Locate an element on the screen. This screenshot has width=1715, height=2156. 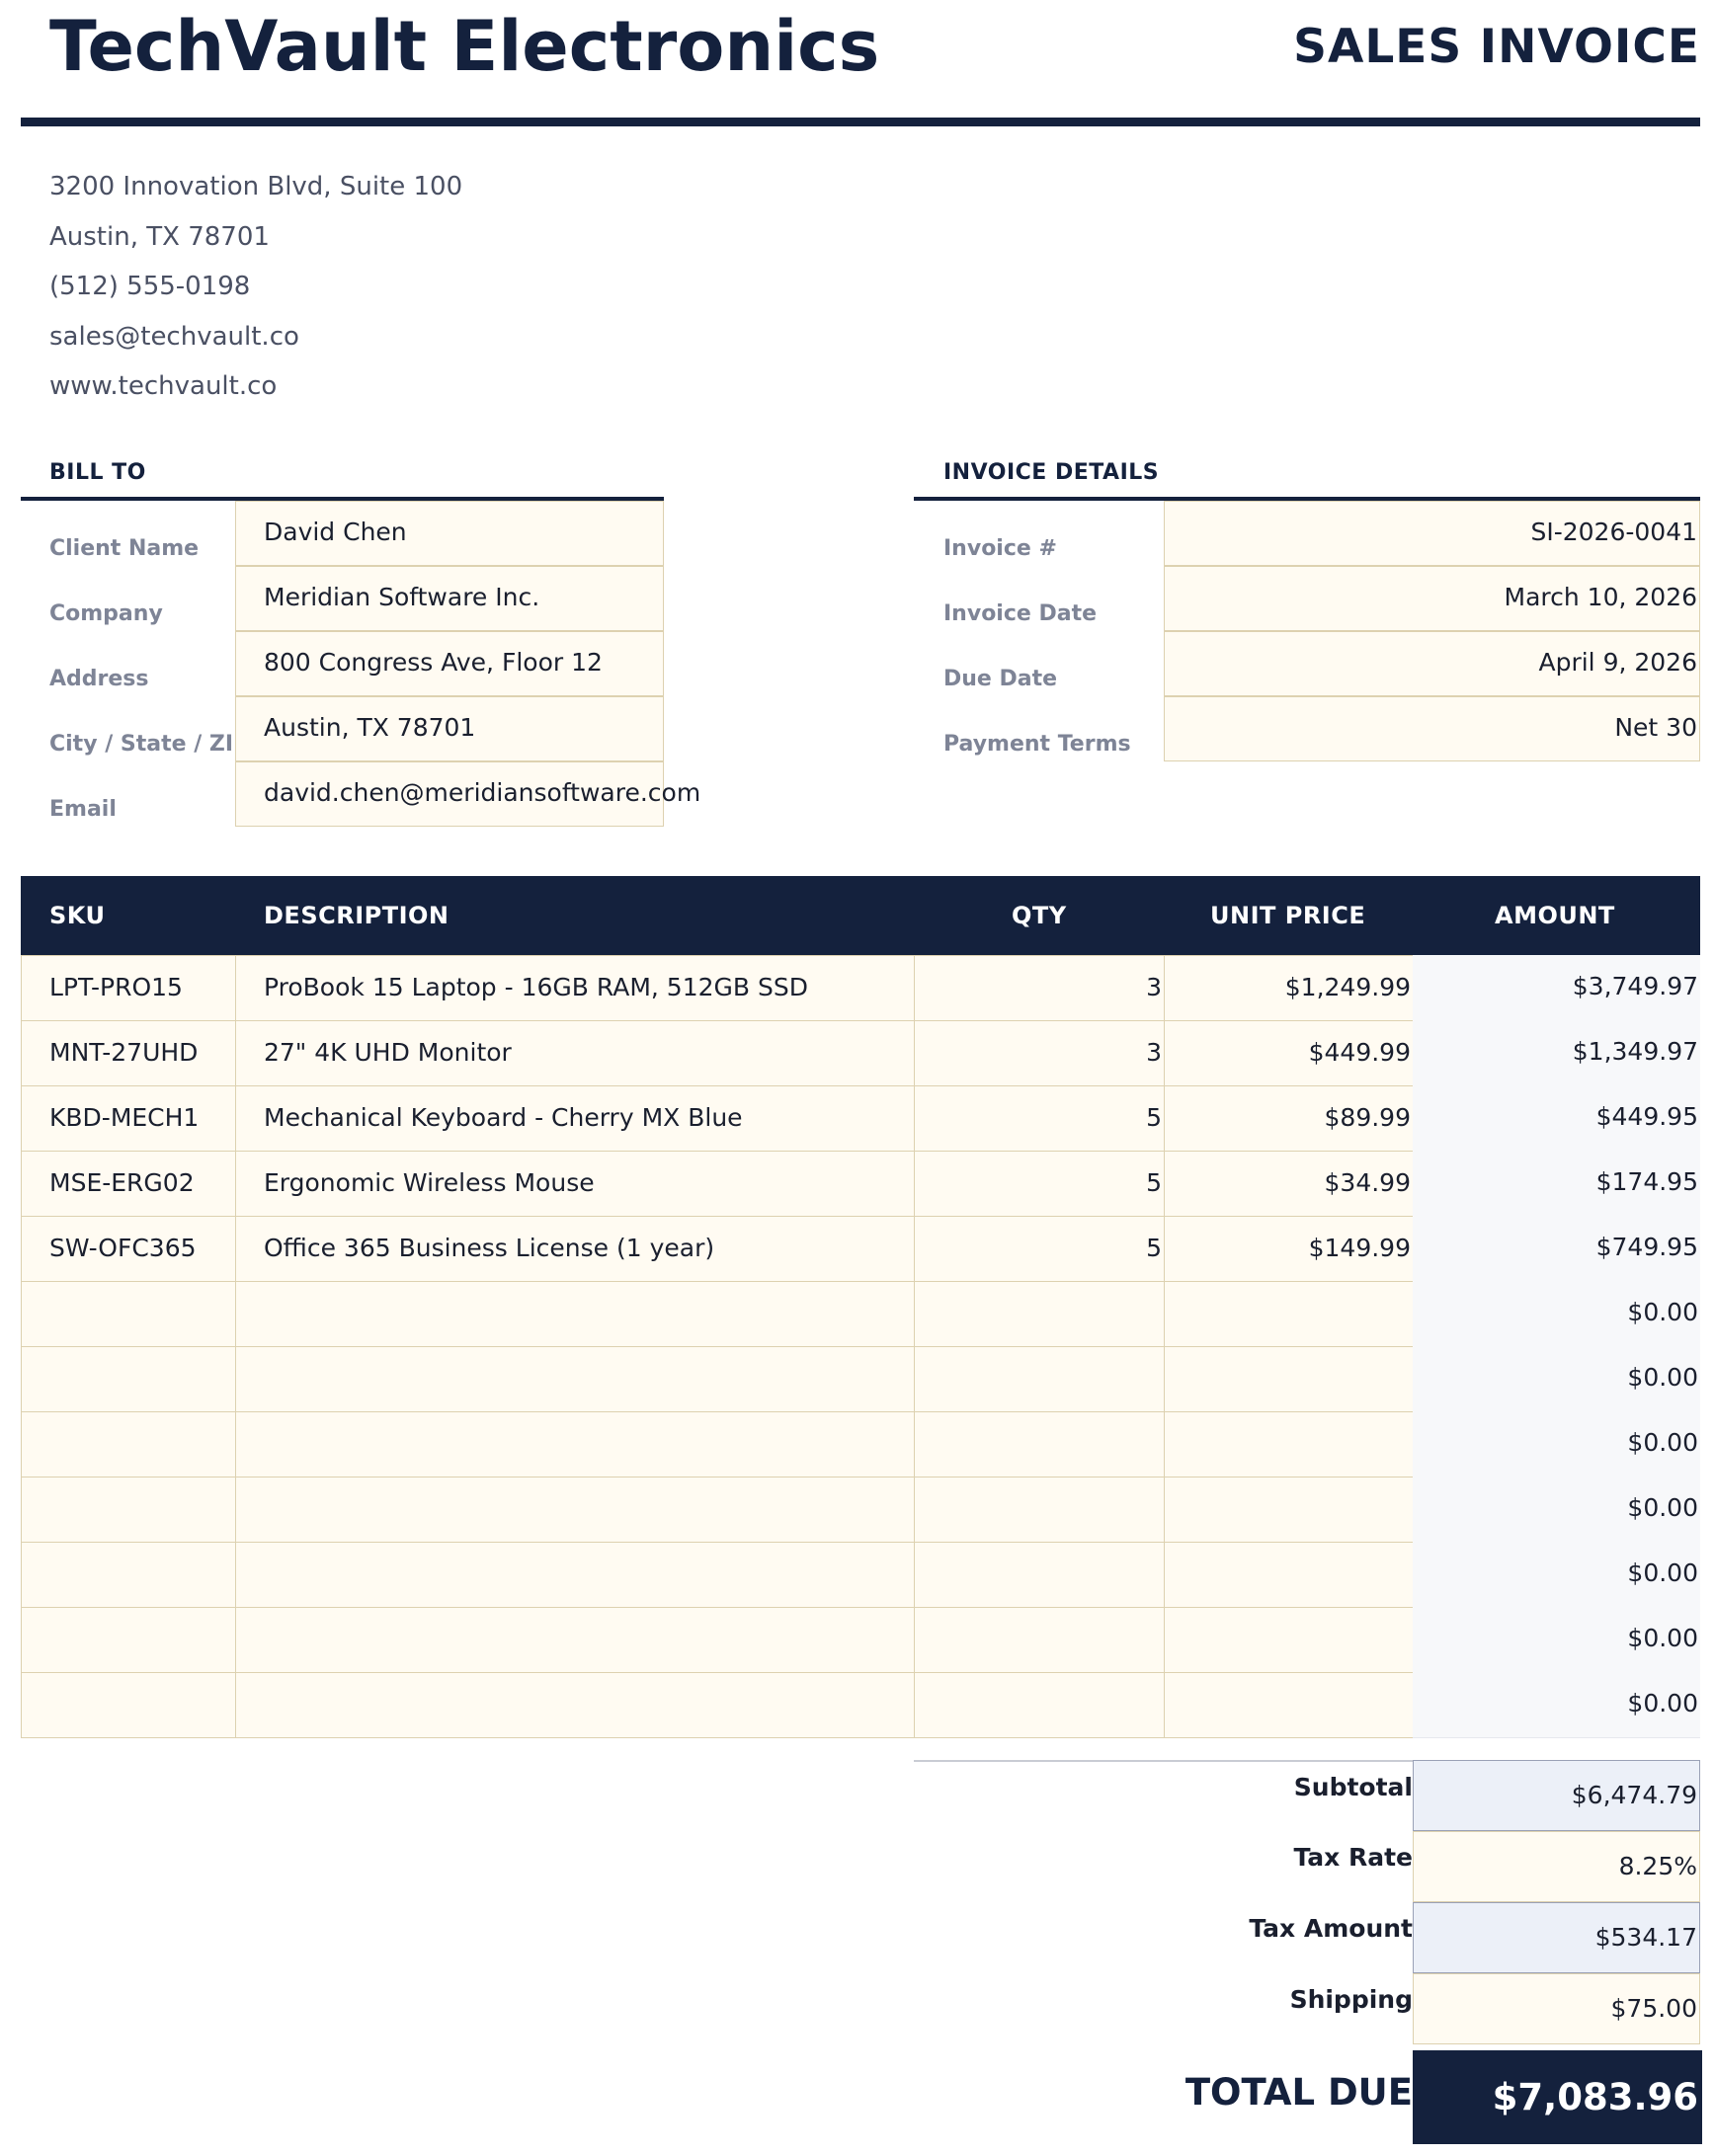
subtotal-label: Subtotal is located at coordinates (1353, 1787).